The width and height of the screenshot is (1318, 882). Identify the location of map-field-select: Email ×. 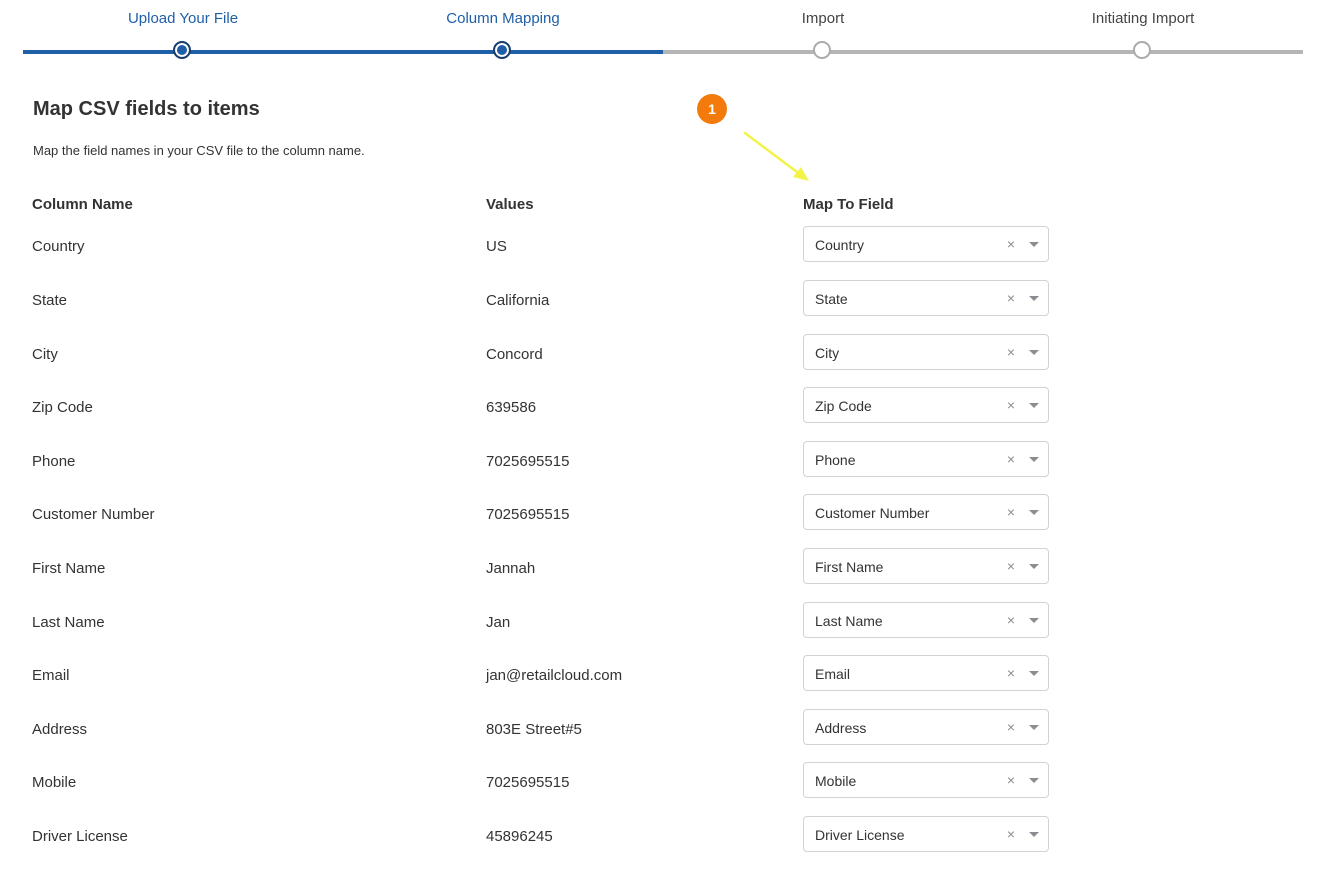
(926, 673).